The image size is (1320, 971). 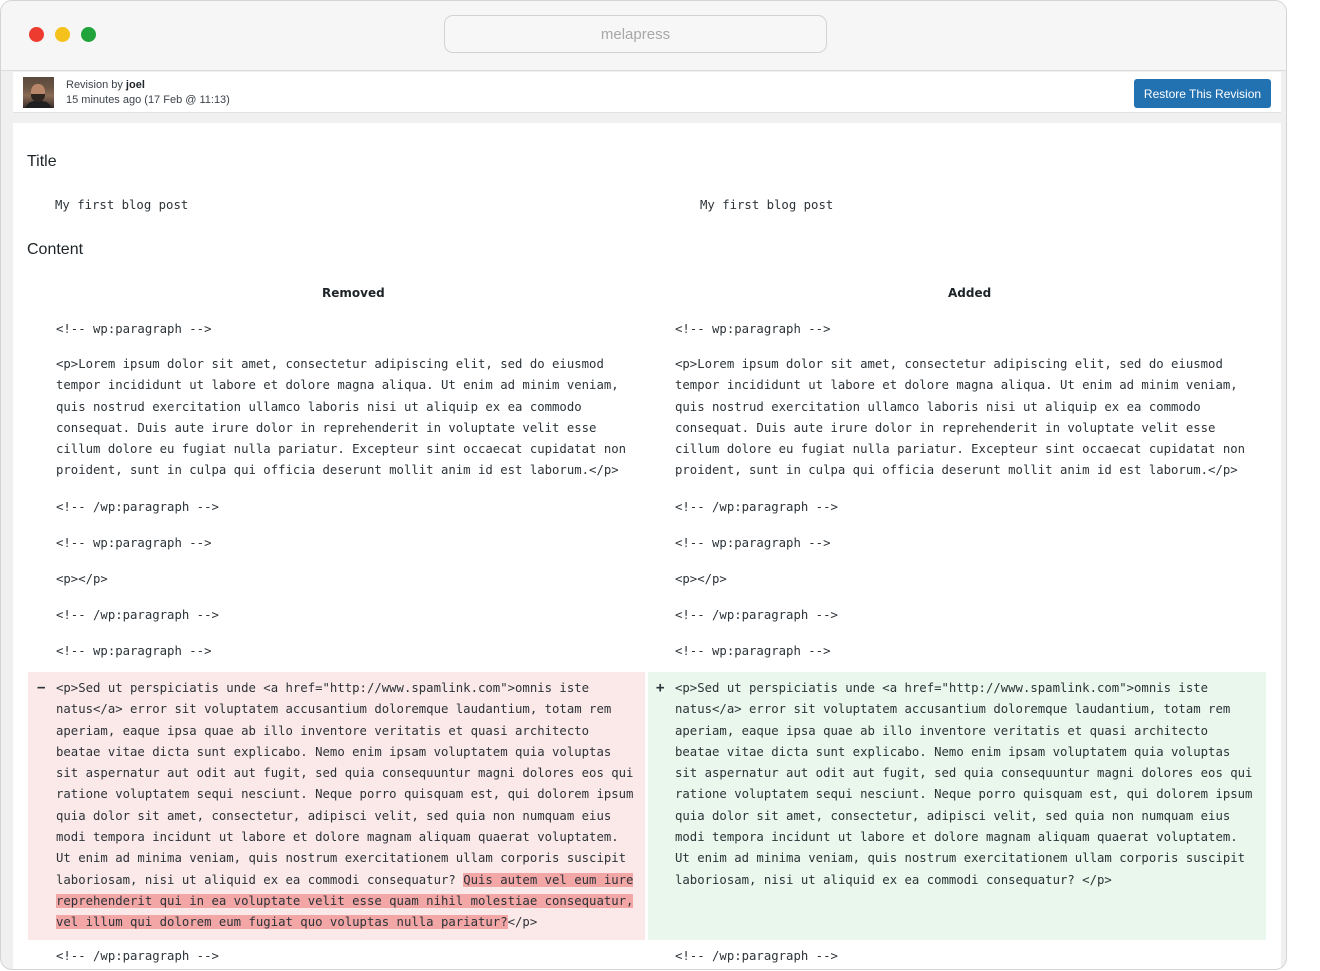 What do you see at coordinates (970, 293) in the screenshot?
I see `added-column-header: Added` at bounding box center [970, 293].